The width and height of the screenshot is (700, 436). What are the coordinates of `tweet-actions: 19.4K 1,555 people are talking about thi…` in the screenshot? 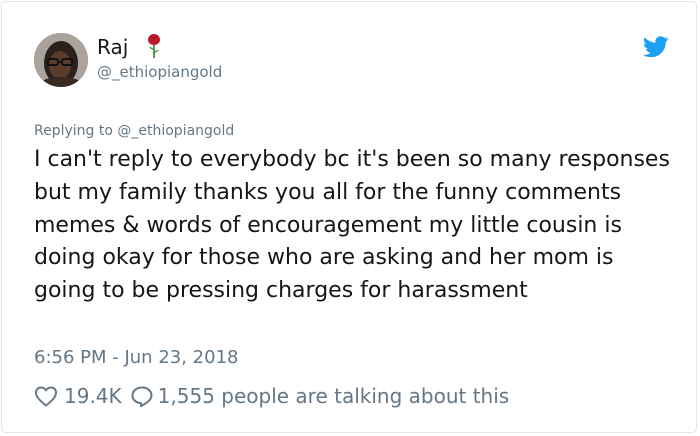 It's located at (271, 396).